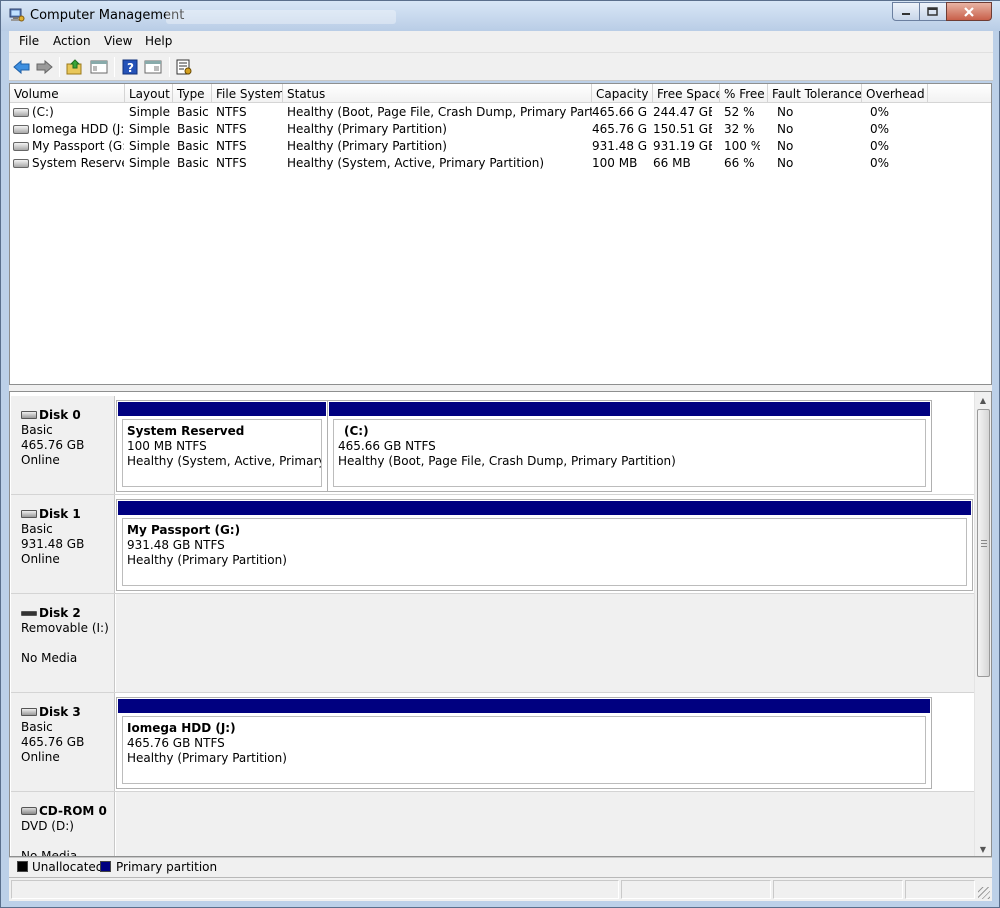  I want to click on cell-status: Healthy (Primary Partition), so click(367, 146).